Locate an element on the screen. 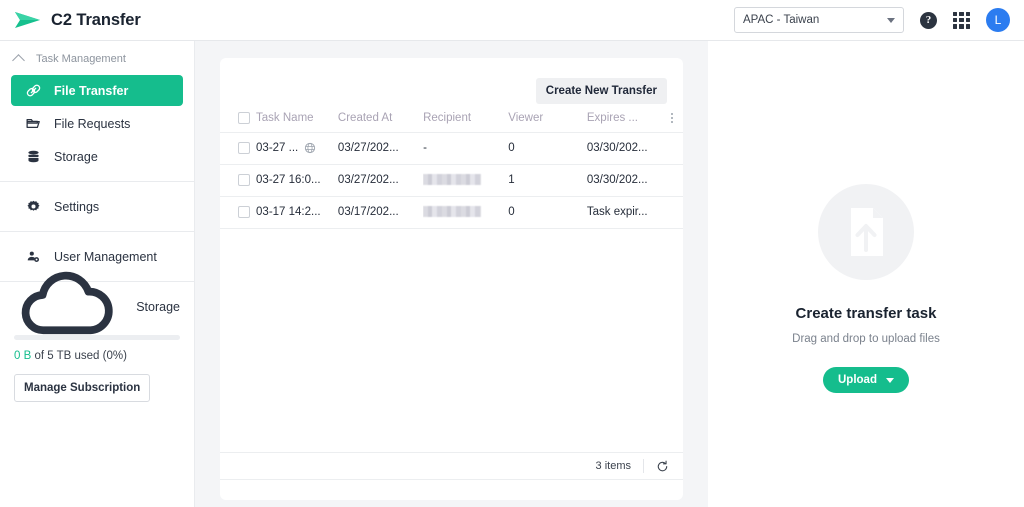 This screenshot has width=1024, height=507. sidebar-group-task-management: Task Management is located at coordinates (97, 59).